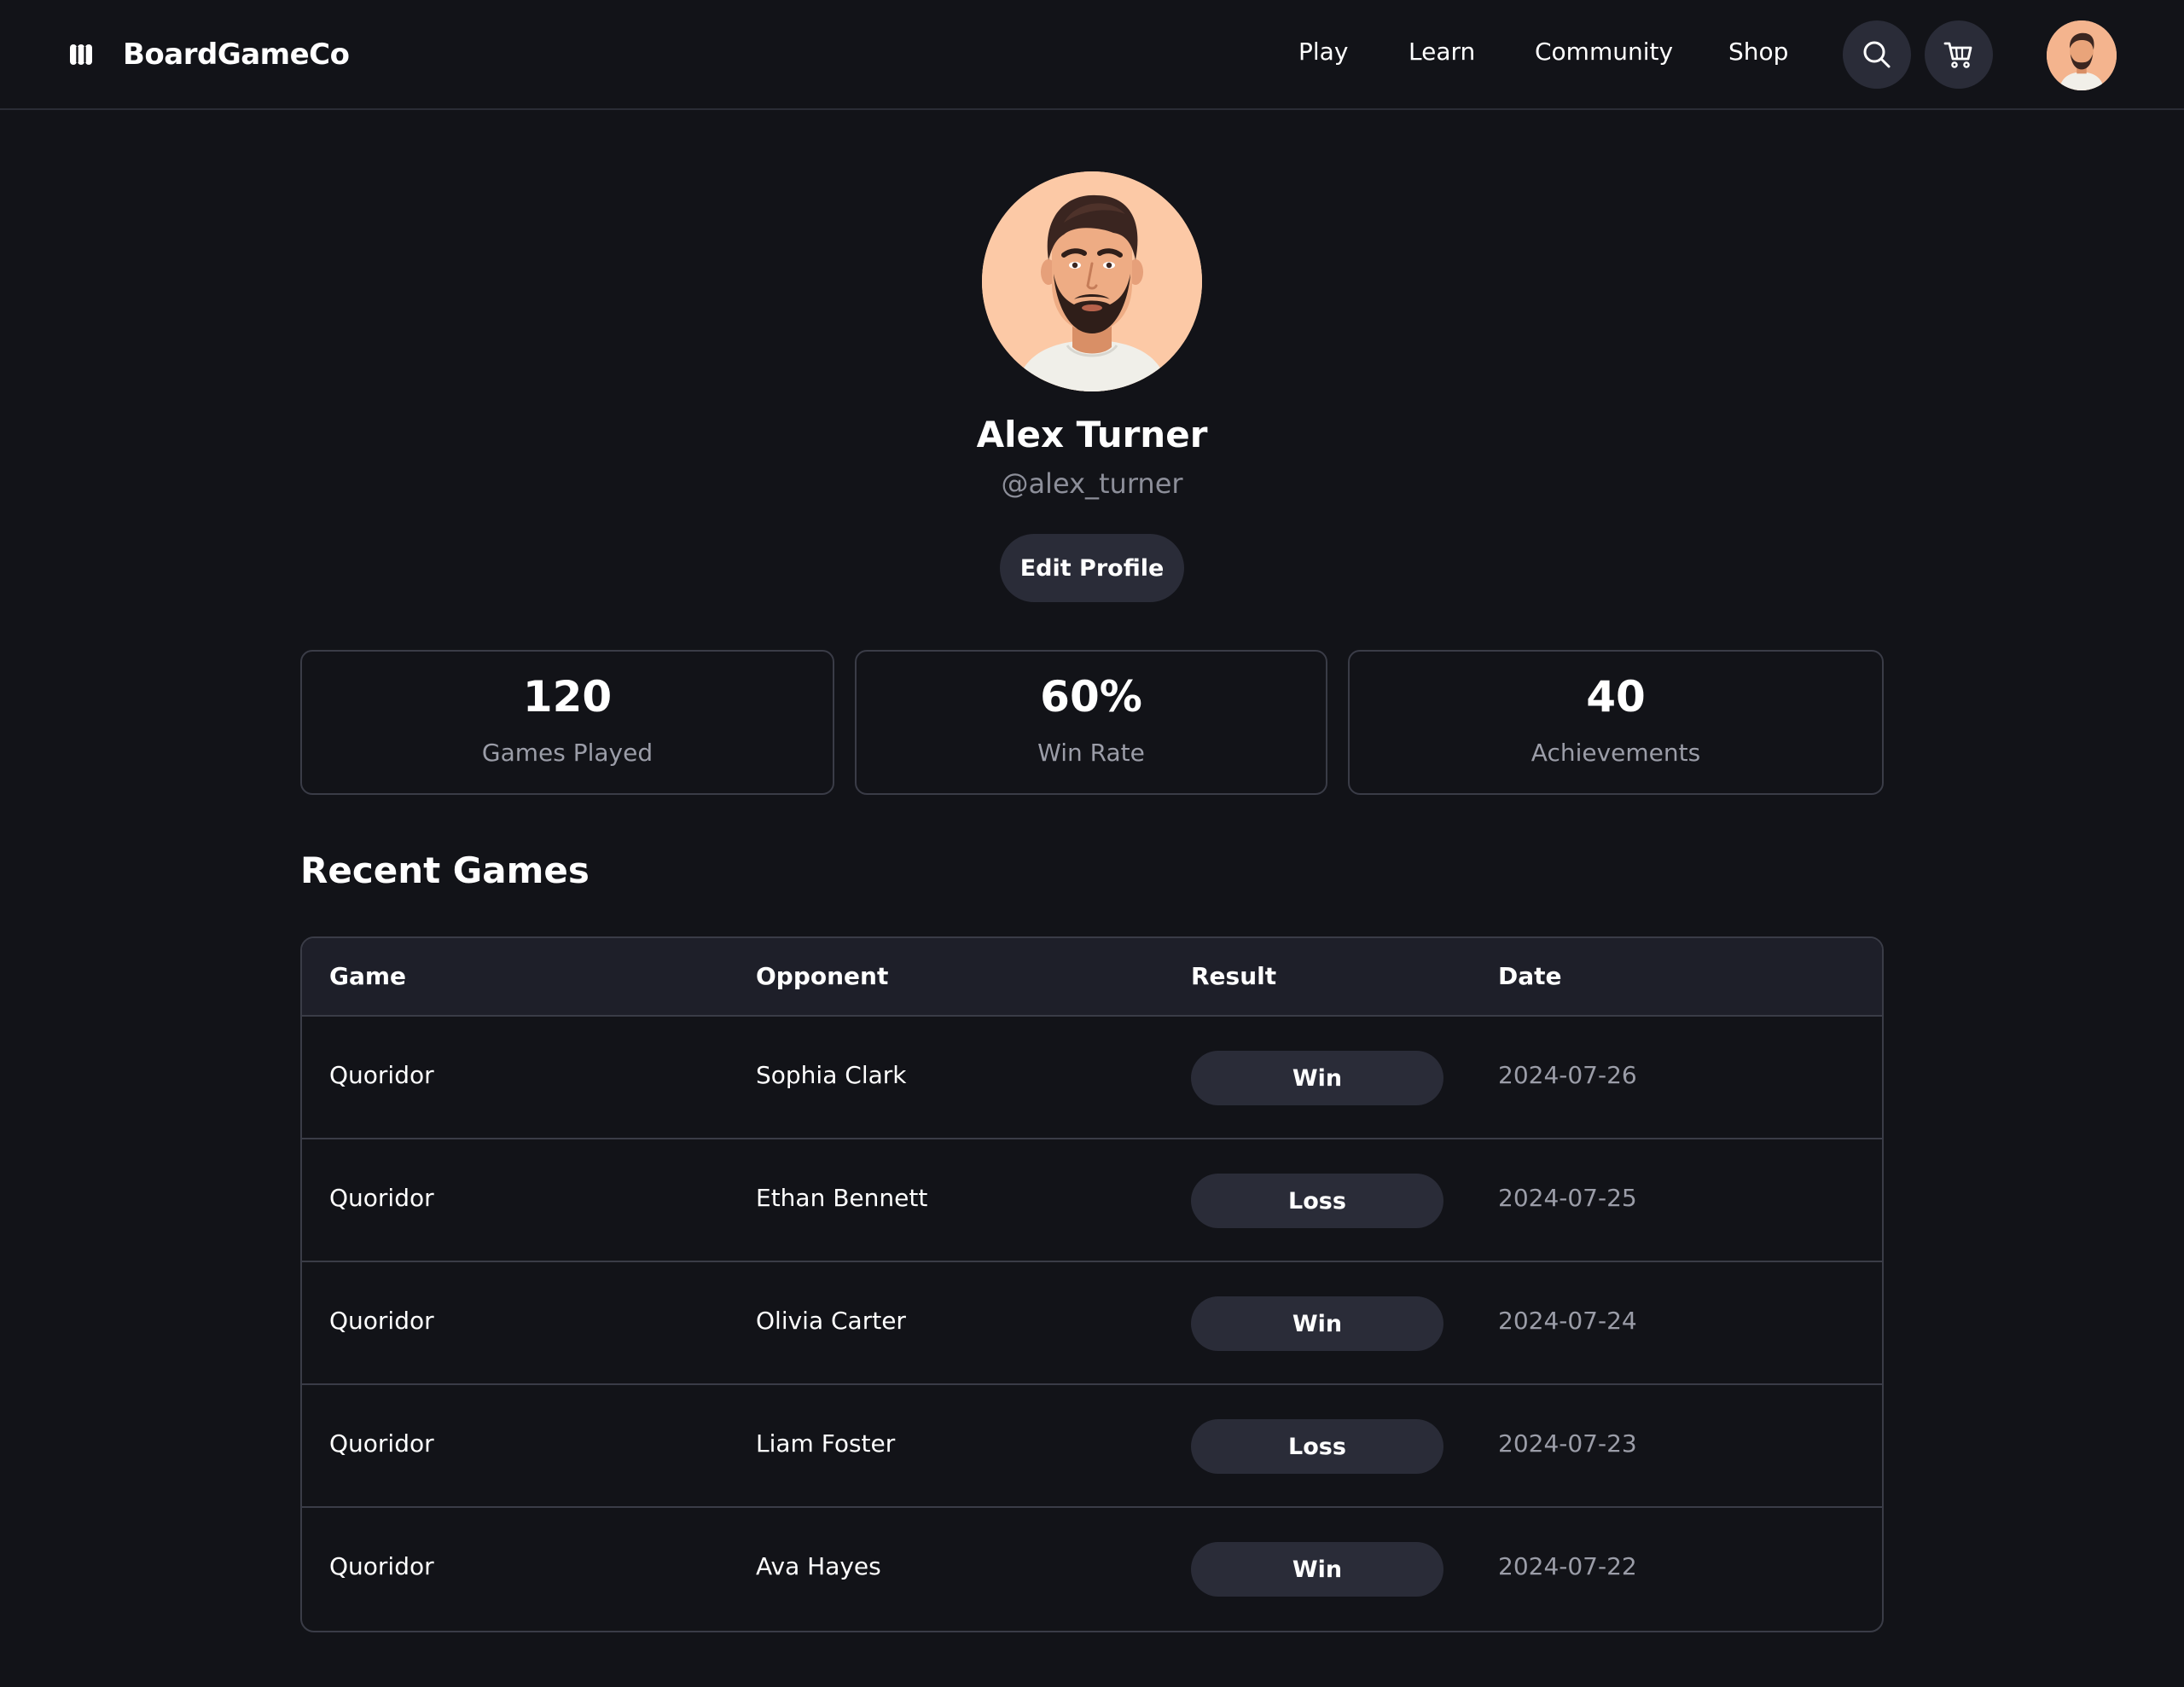 The image size is (2184, 1687). I want to click on nav-link-shop: Shop, so click(1758, 52).